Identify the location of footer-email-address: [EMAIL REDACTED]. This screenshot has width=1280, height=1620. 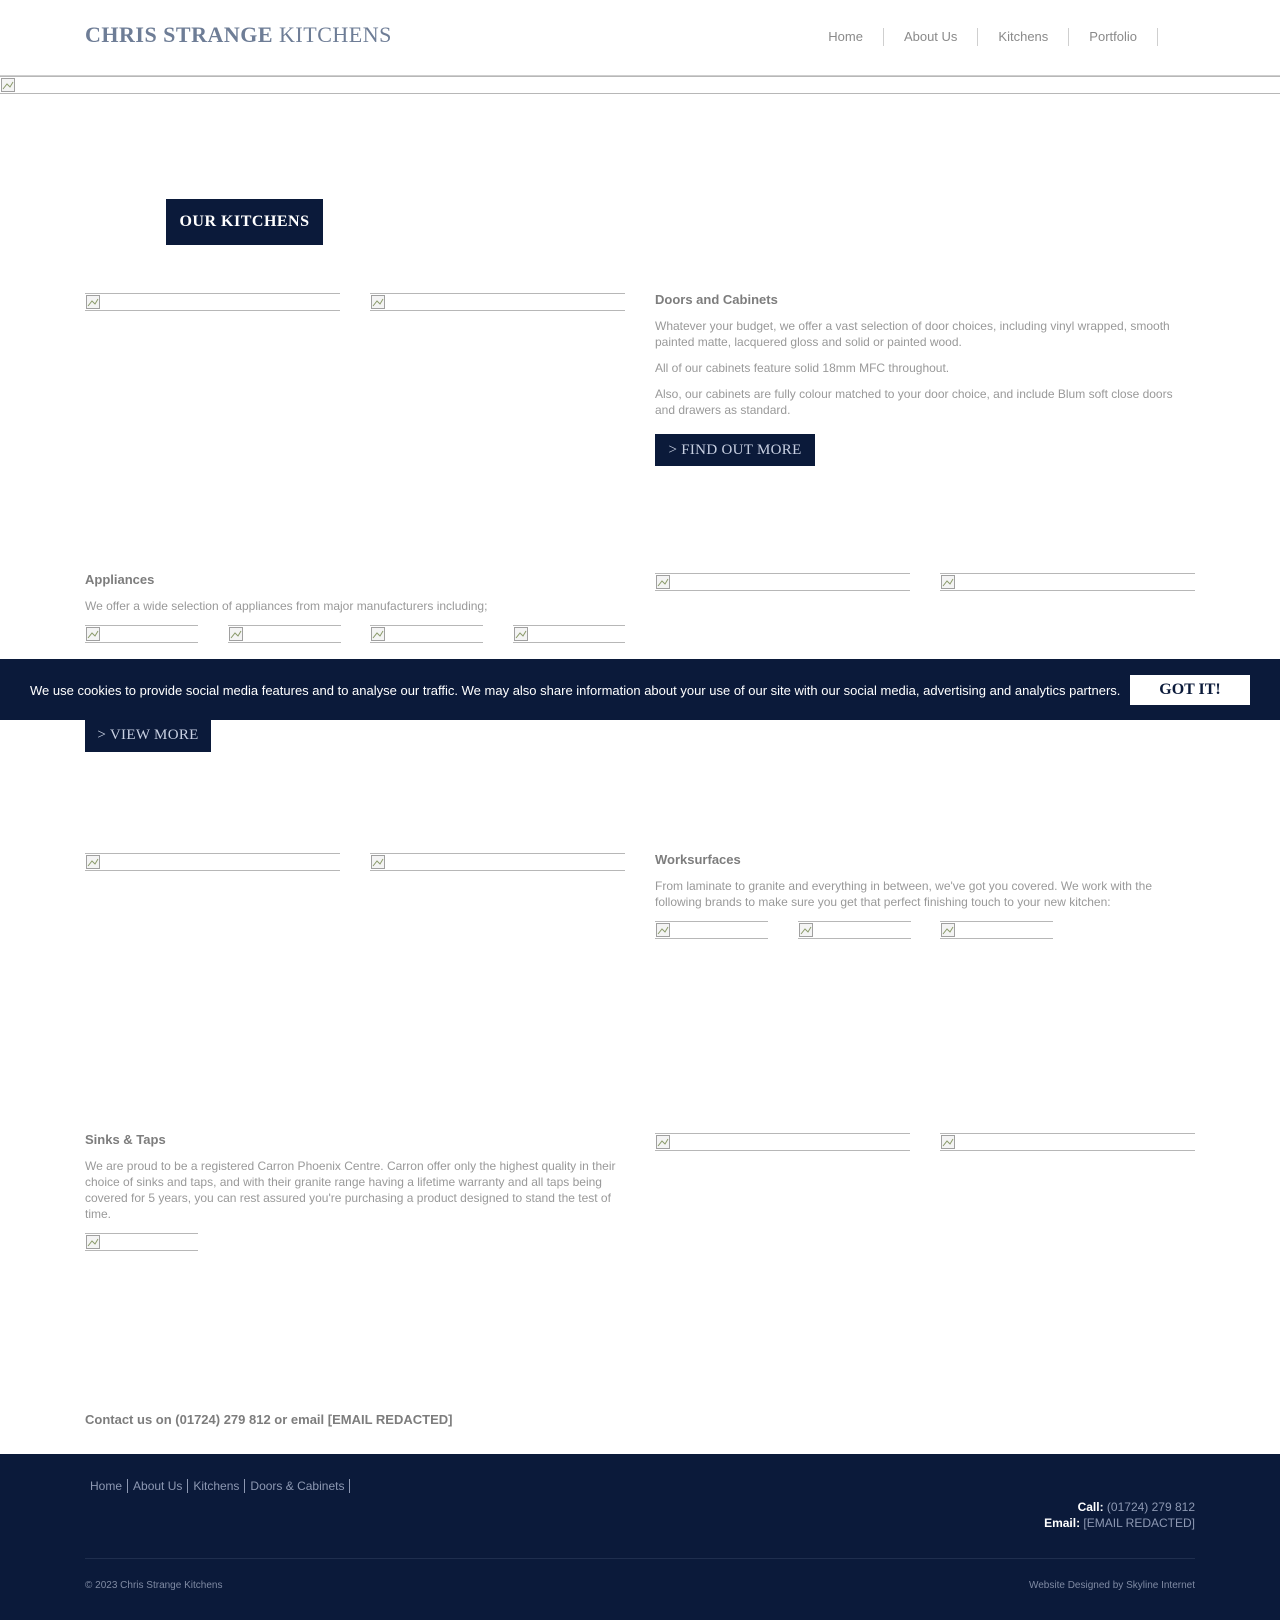
(1139, 1523).